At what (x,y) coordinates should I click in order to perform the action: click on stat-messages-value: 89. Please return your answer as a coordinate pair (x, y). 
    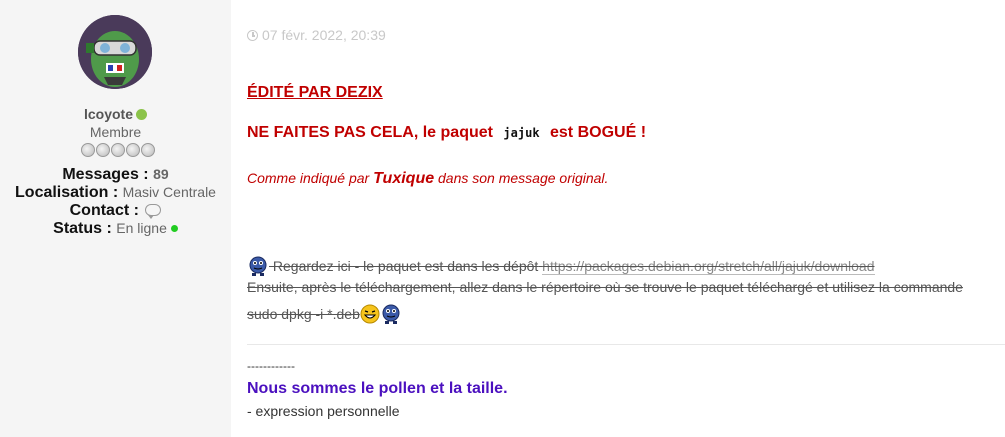
    Looking at the image, I should click on (161, 174).